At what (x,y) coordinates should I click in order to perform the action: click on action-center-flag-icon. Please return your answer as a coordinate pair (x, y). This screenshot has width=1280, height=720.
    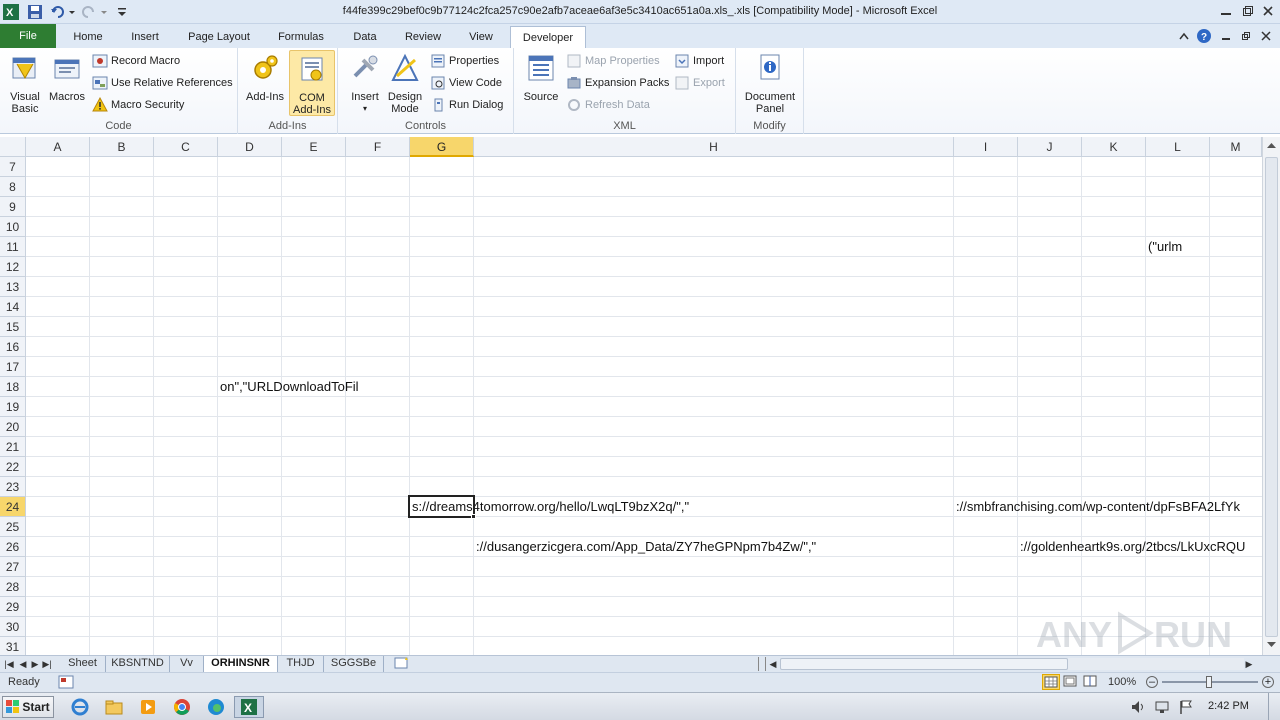
    Looking at the image, I should click on (1186, 707).